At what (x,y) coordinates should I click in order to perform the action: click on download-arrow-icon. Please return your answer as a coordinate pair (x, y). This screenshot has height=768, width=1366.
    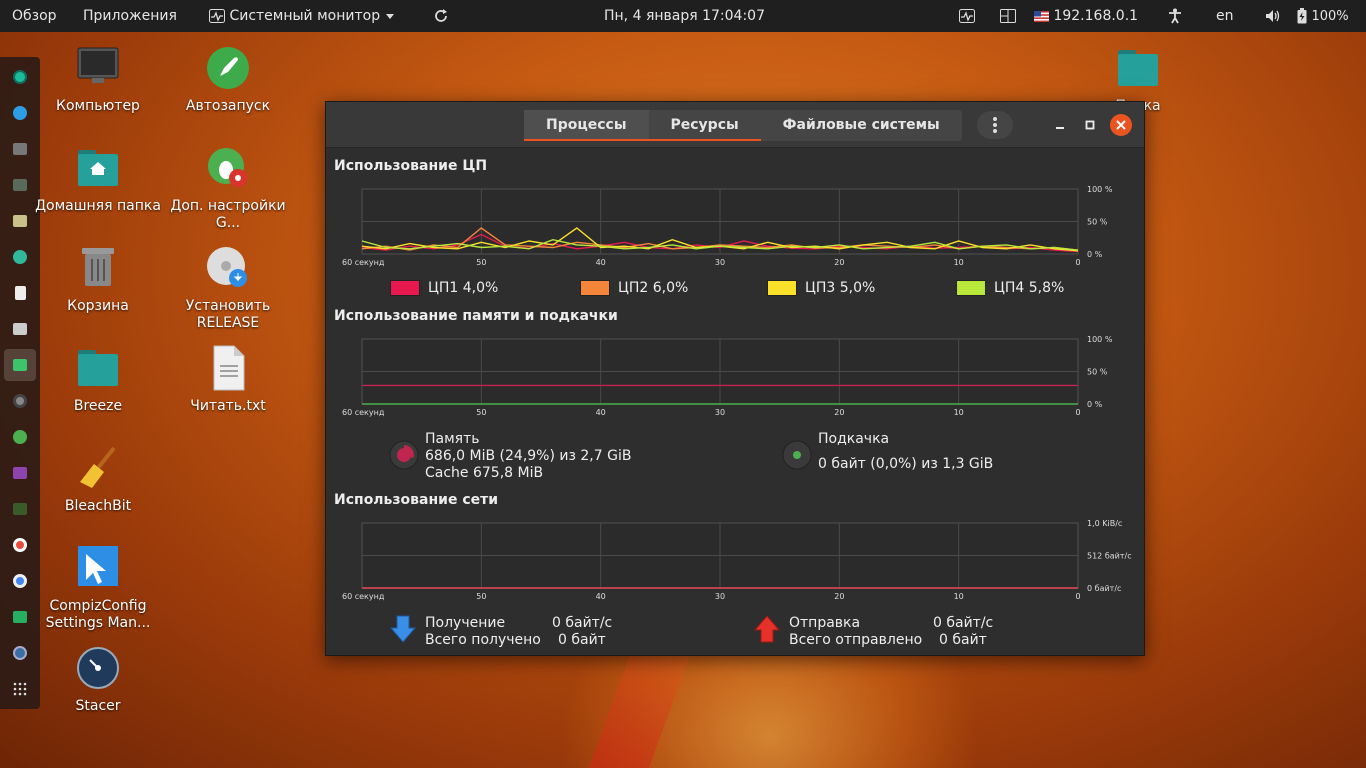
    Looking at the image, I should click on (403, 629).